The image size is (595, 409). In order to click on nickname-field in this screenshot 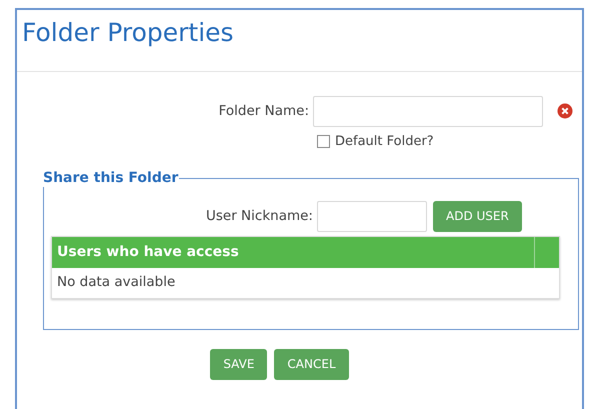, I will do `click(372, 216)`.